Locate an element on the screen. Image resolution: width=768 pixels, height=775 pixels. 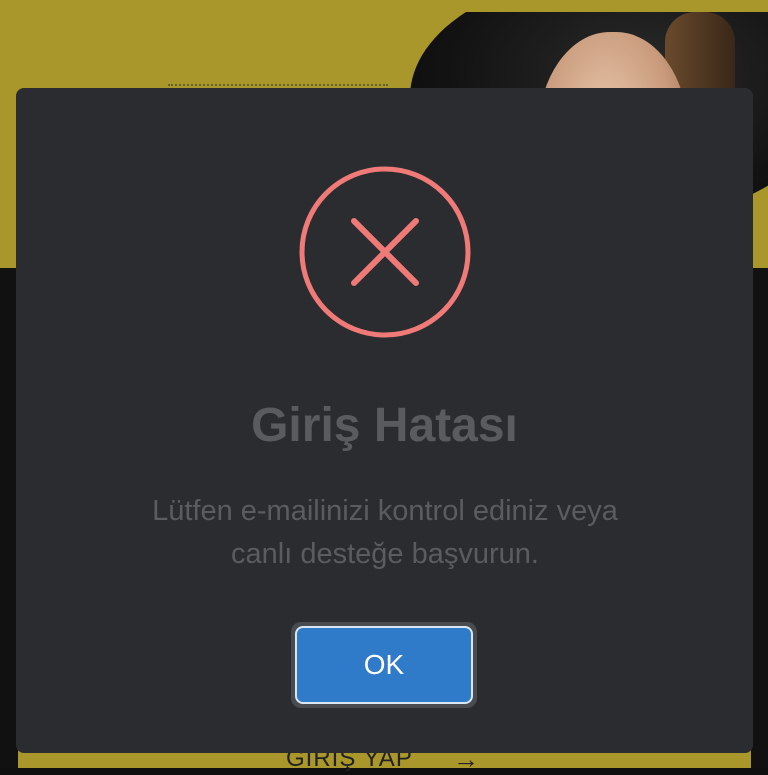
ok-button: OK is located at coordinates (384, 665).